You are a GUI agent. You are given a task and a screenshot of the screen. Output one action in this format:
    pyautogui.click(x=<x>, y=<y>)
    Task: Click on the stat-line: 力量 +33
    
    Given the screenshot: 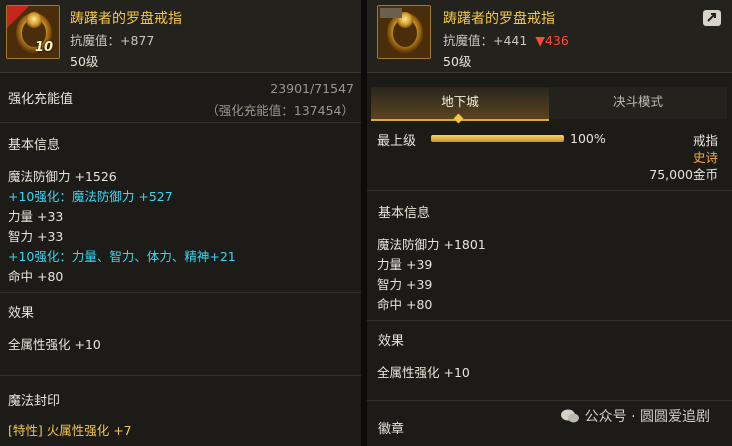 What is the action you would take?
    pyautogui.click(x=36, y=216)
    